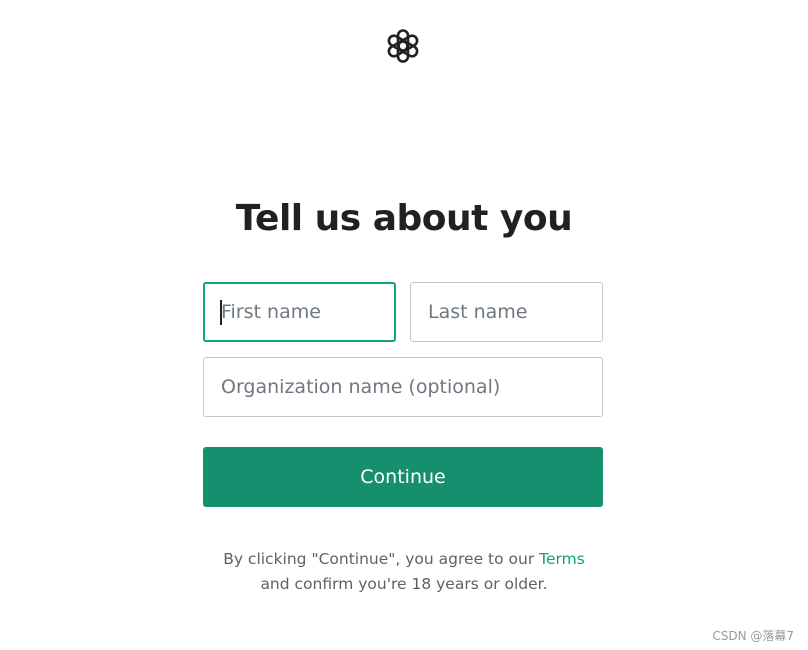  I want to click on age-confirmation-text: and confirm you're 18 years or older., so click(404, 584).